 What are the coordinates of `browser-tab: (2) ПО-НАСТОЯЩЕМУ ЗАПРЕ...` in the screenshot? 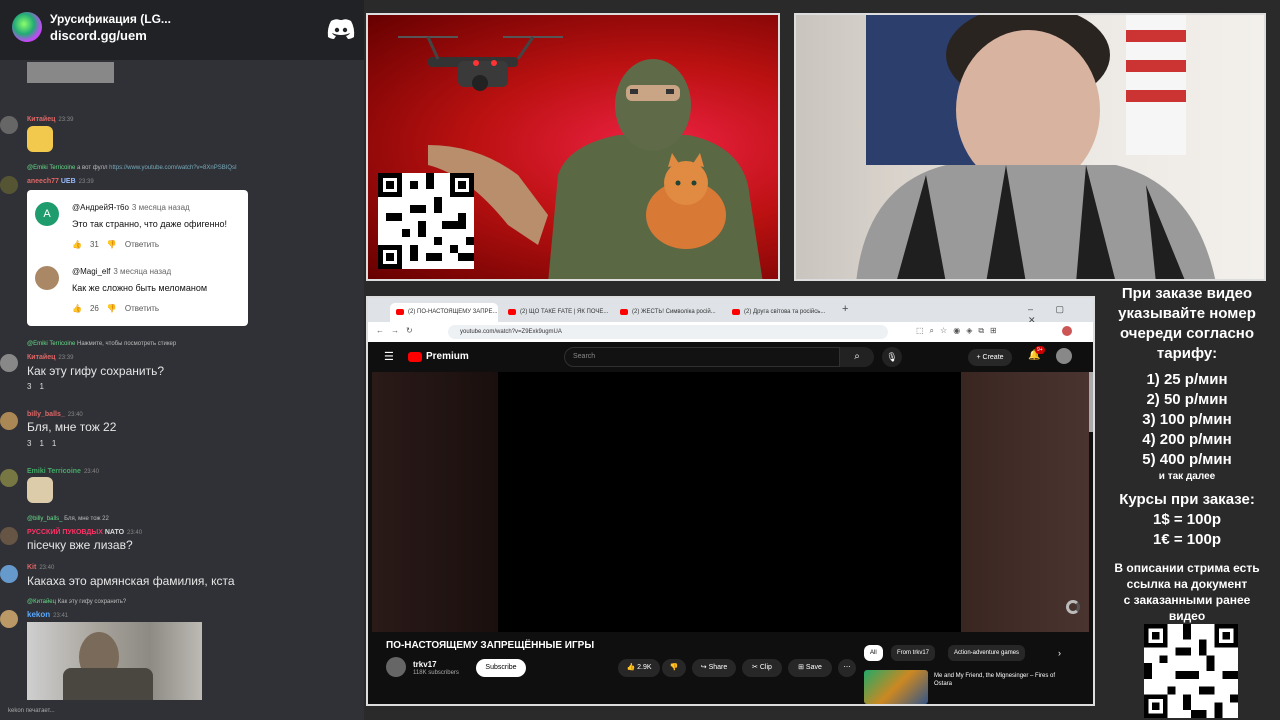 It's located at (444, 312).